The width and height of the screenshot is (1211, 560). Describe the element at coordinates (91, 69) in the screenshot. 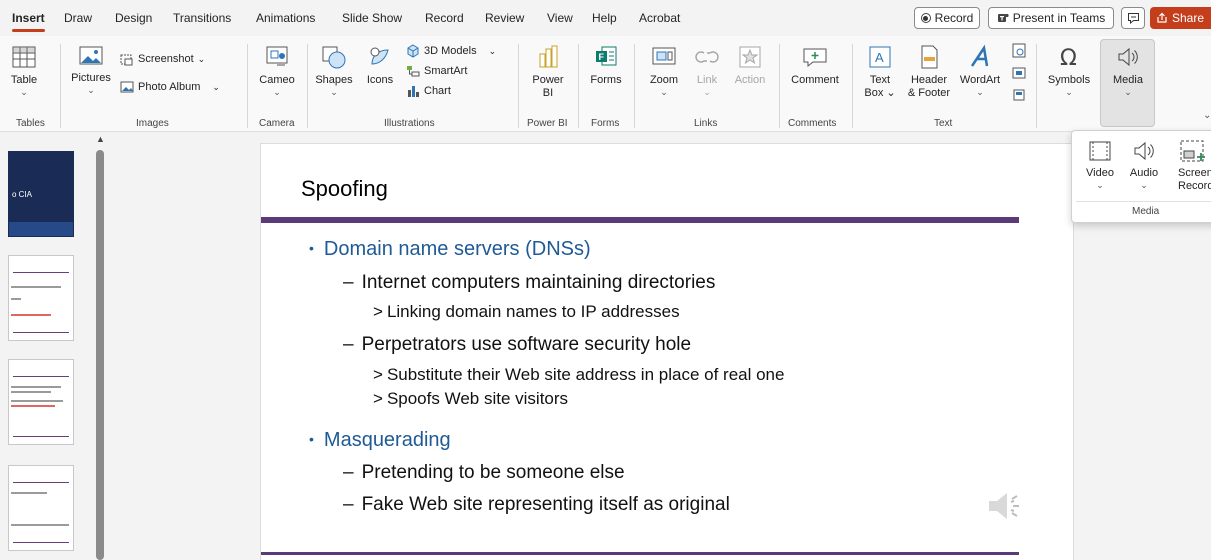

I see `pictures-button: Pictures ⌄` at that location.